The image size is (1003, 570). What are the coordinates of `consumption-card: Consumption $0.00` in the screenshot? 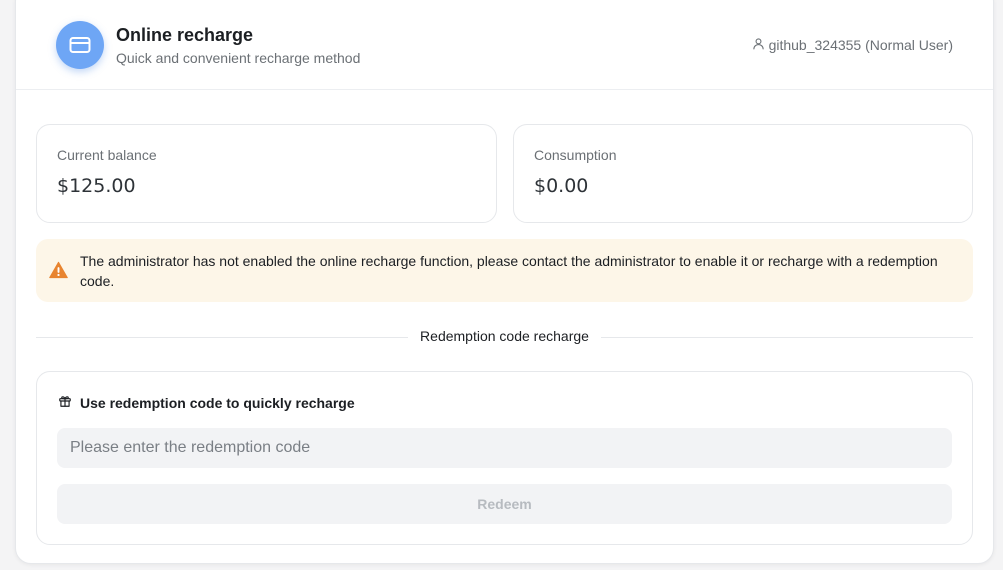 It's located at (743, 173).